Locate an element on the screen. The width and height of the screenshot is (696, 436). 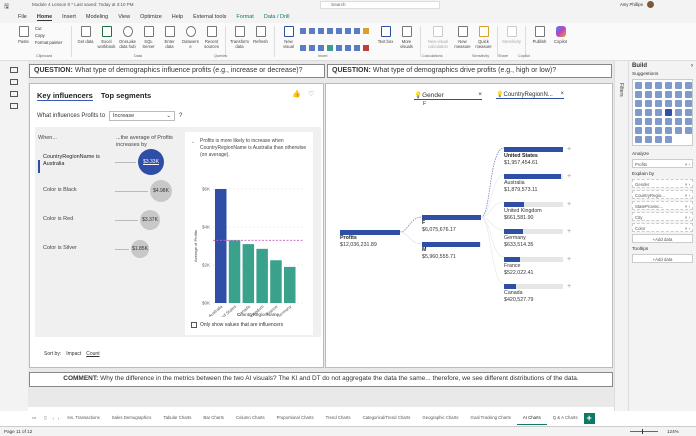
model-view-icon is located at coordinates (14, 94).